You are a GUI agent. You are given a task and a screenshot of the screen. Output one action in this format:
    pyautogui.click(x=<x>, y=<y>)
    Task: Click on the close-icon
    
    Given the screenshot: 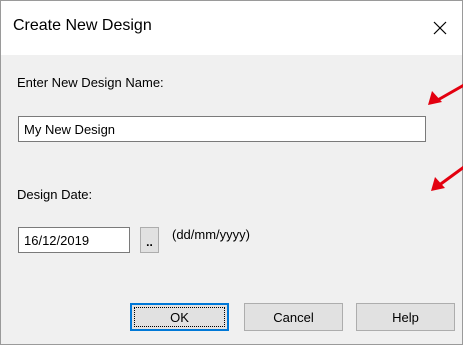 What is the action you would take?
    pyautogui.click(x=440, y=28)
    